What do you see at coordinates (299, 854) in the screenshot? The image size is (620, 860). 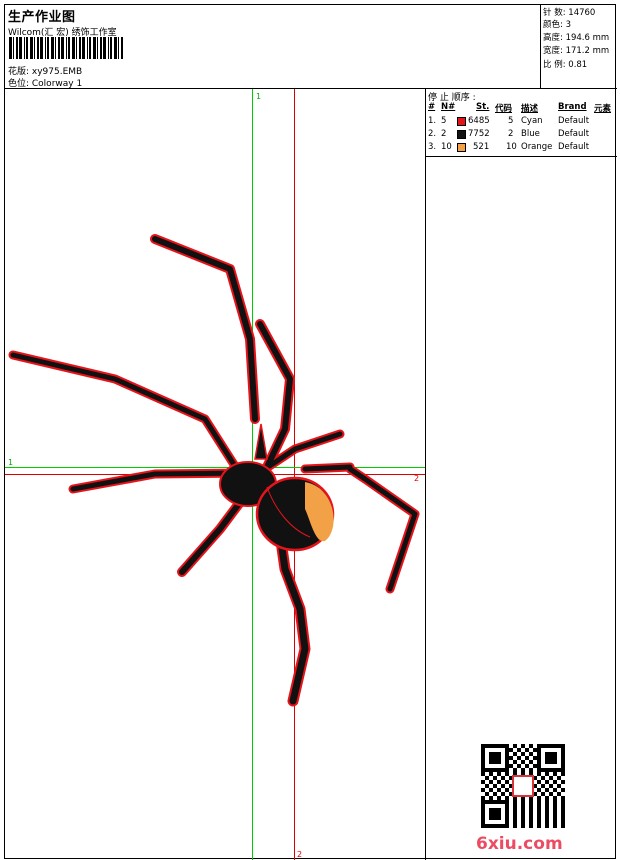 I see `axis-label-v2: 2` at bounding box center [299, 854].